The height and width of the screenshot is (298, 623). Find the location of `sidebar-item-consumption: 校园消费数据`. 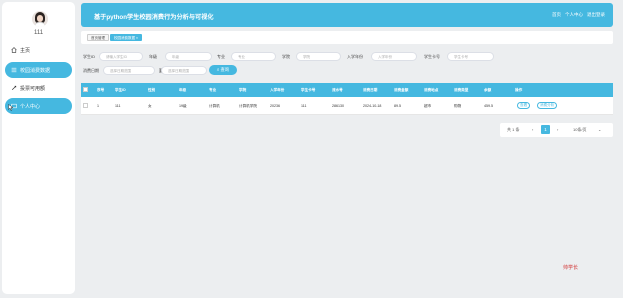

sidebar-item-consumption: 校园消费数据 is located at coordinates (38, 70).